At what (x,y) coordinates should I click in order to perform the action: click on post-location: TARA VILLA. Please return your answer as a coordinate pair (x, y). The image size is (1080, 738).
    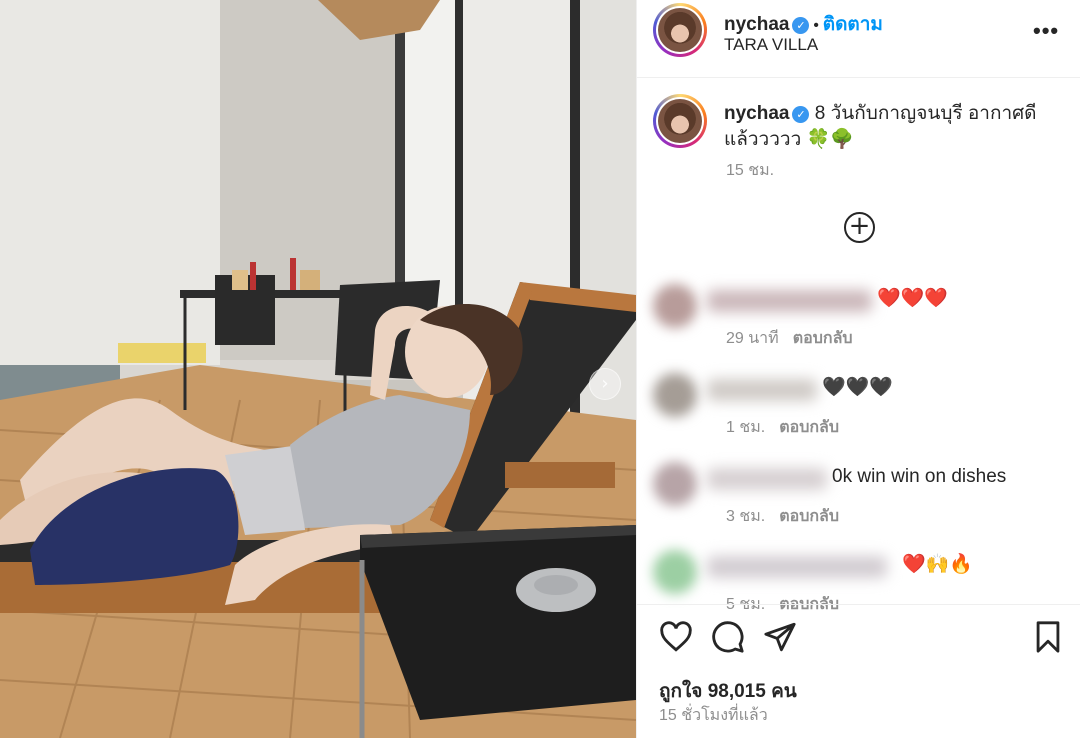
    Looking at the image, I should click on (771, 45).